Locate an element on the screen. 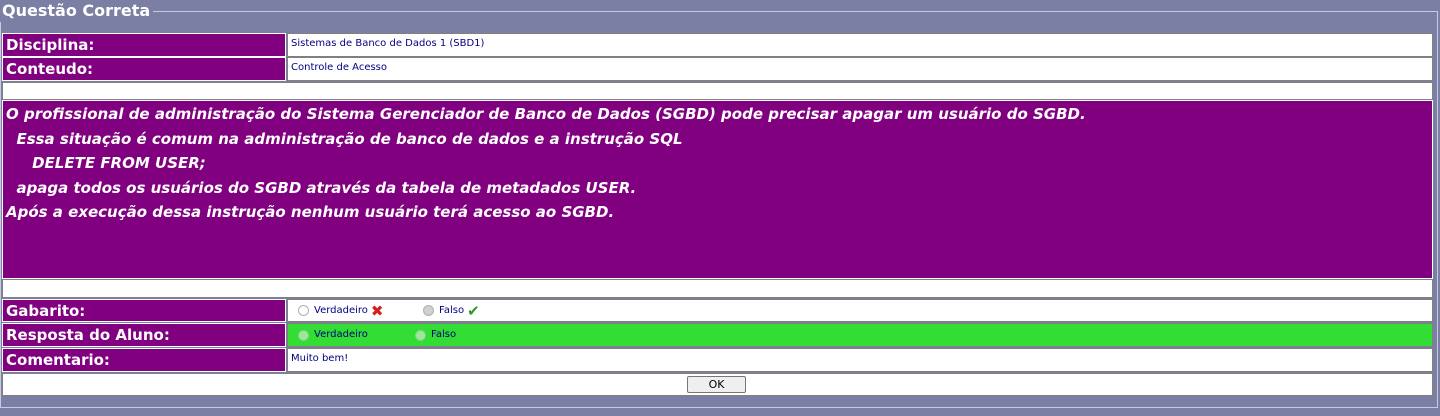 This screenshot has height=416, width=1440. gabarito-option-label: Falso is located at coordinates (452, 310).